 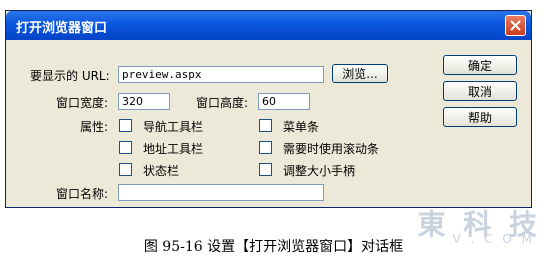 What do you see at coordinates (221, 74) in the screenshot?
I see `url-input: preview.aspx` at bounding box center [221, 74].